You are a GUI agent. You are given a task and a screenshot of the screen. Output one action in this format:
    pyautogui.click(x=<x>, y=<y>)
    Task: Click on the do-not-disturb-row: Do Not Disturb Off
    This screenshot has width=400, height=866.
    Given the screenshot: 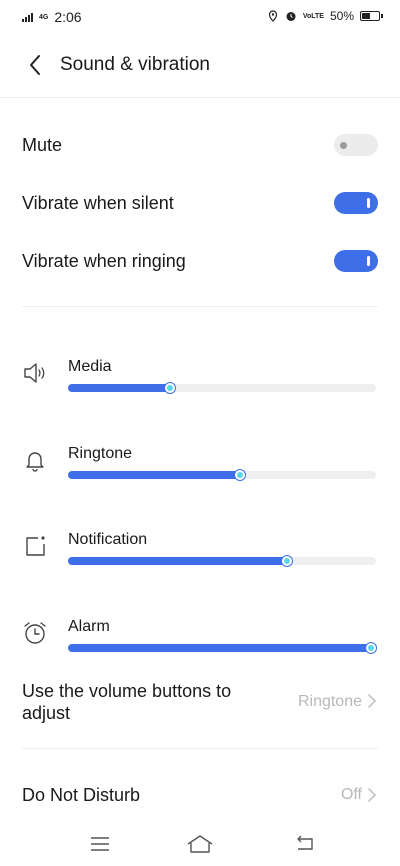 What is the action you would take?
    pyautogui.click(x=200, y=797)
    